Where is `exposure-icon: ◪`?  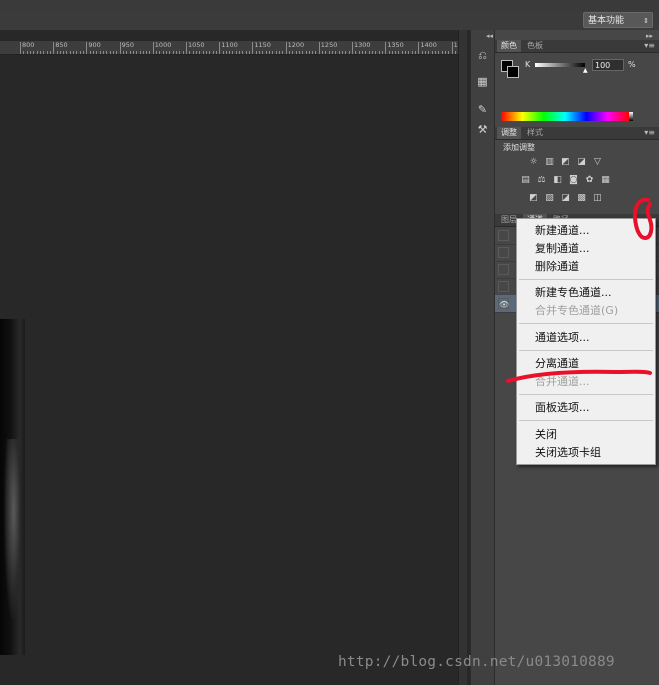
exposure-icon: ◪ is located at coordinates (581, 162).